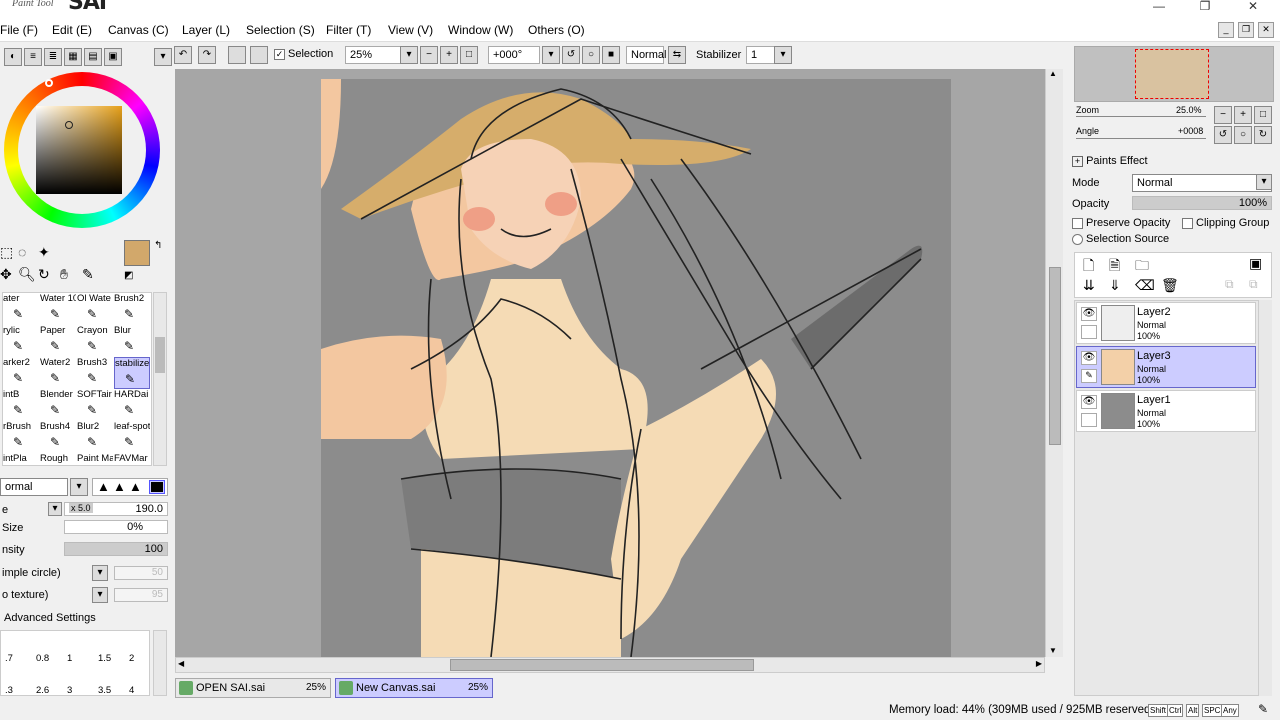 This screenshot has height=720, width=1280. What do you see at coordinates (135, 486) in the screenshot?
I see `edge-hard-icon: ▲` at bounding box center [135, 486].